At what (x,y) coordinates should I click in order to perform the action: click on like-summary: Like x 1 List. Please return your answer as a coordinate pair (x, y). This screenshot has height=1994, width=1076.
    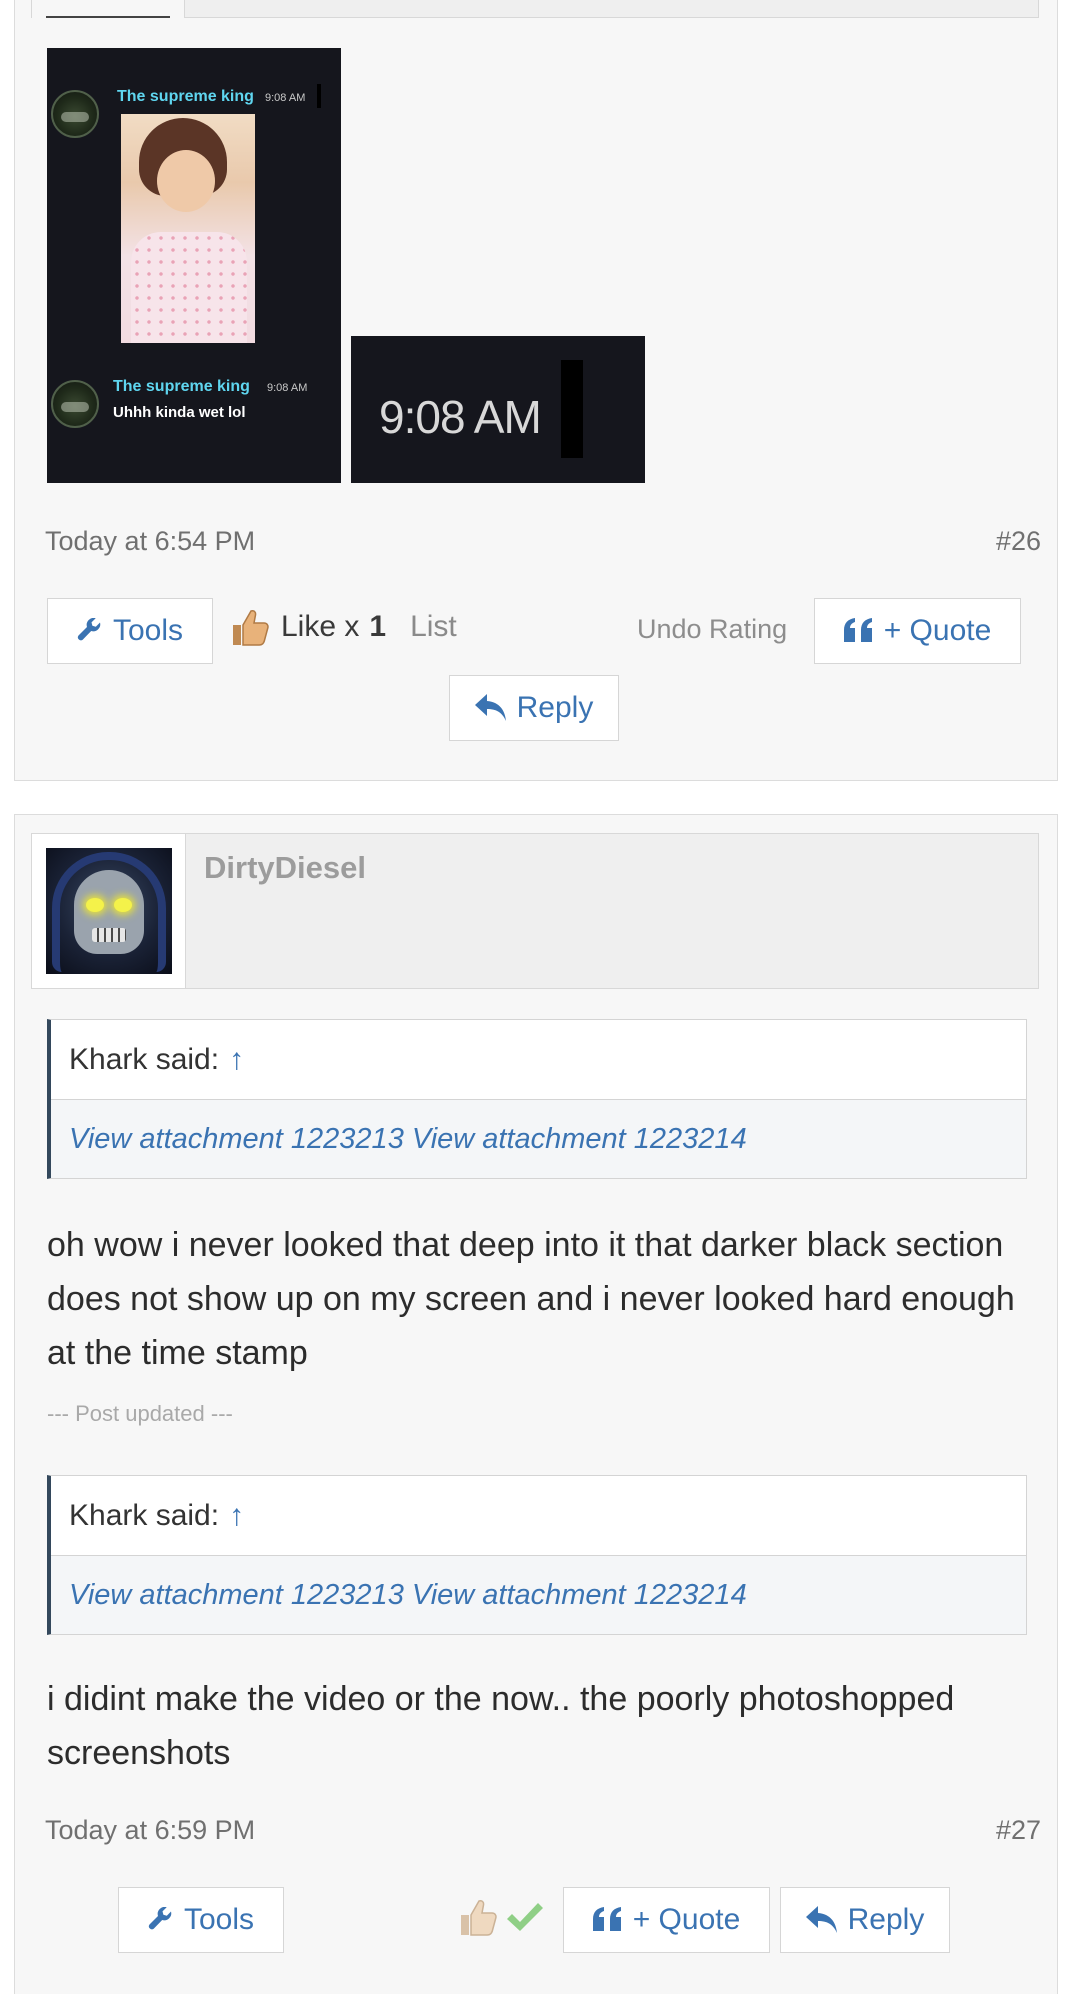
    Looking at the image, I should click on (342, 627).